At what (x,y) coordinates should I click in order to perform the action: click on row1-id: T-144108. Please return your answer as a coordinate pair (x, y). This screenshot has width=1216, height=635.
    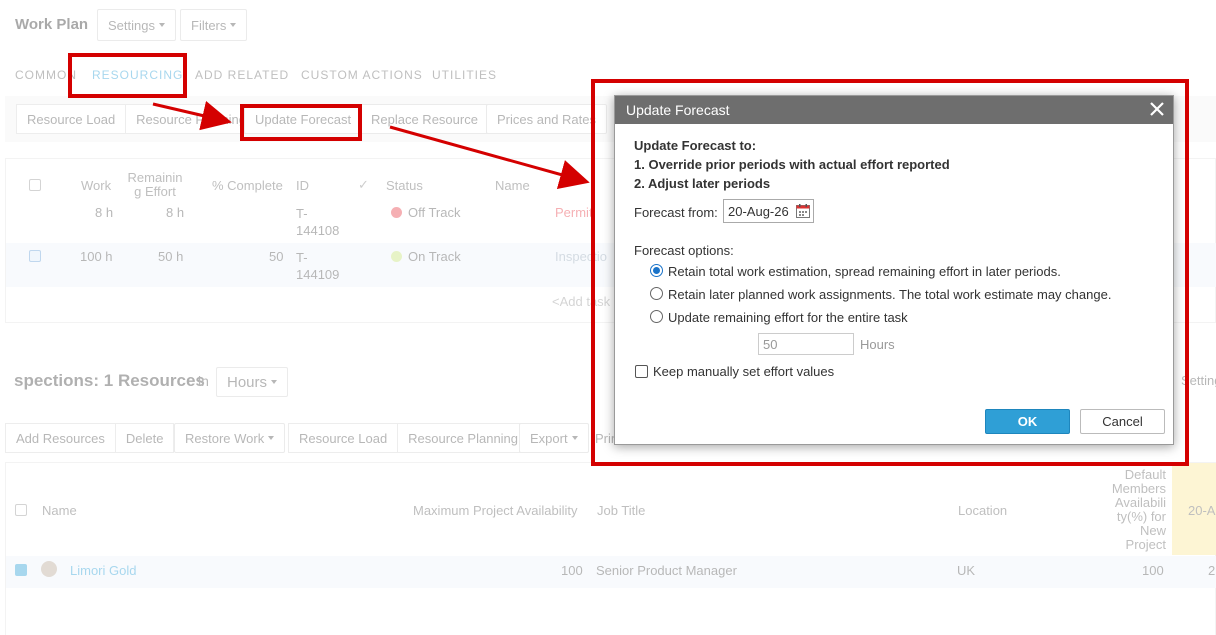
    Looking at the image, I should click on (318, 222).